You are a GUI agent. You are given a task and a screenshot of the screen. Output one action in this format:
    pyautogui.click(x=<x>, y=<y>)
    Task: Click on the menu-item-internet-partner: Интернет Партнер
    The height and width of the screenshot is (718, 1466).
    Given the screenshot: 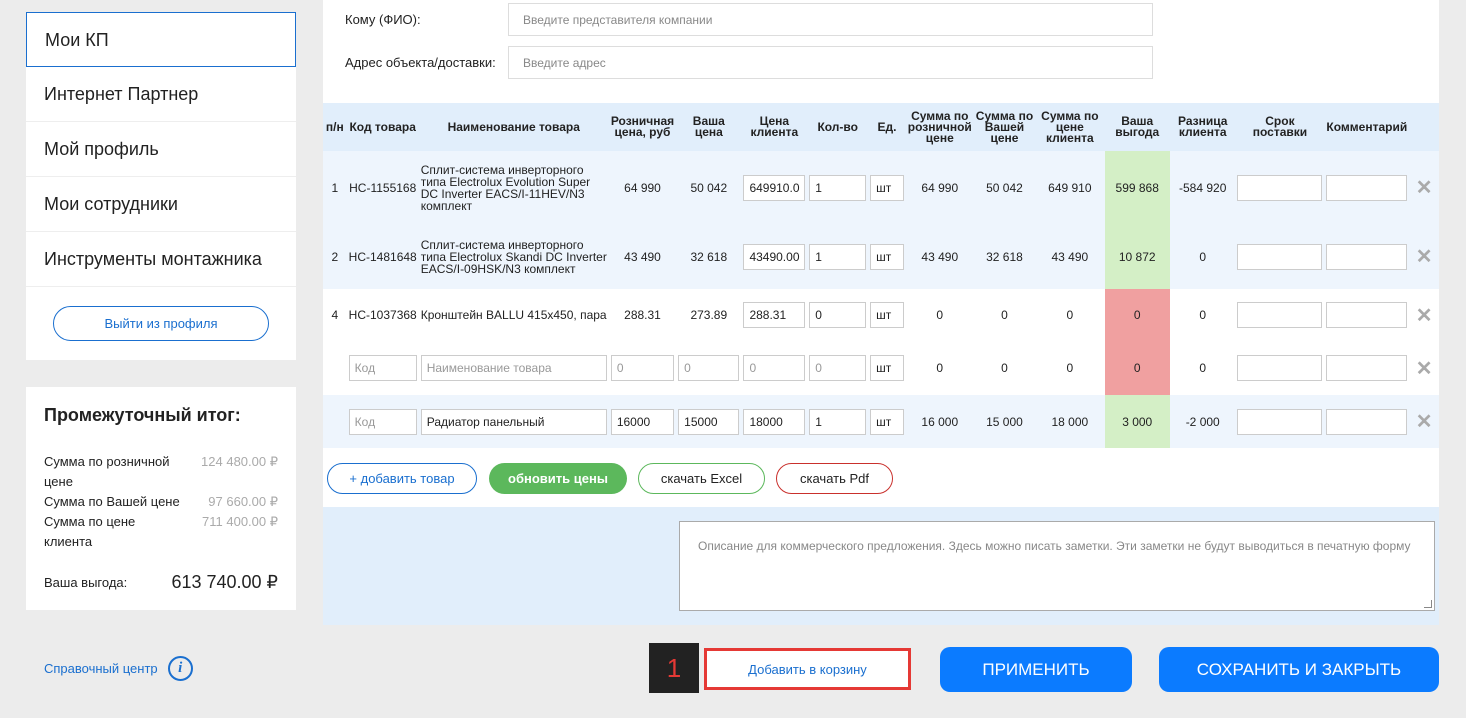 What is the action you would take?
    pyautogui.click(x=161, y=94)
    